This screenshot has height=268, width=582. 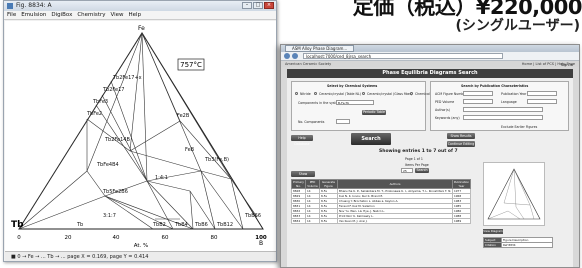 What do you see at coordinates (355, 102) in the screenshot?
I see `components-input: B-Fe-Tb` at bounding box center [355, 102].